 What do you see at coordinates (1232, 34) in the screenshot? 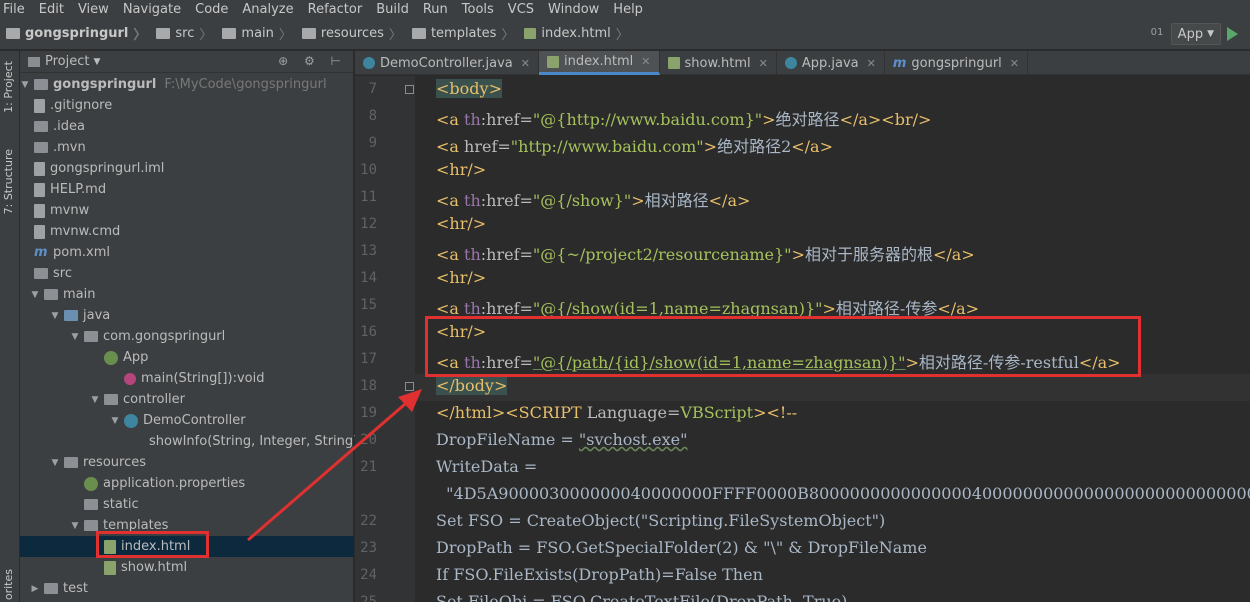
I see `run-icon` at bounding box center [1232, 34].